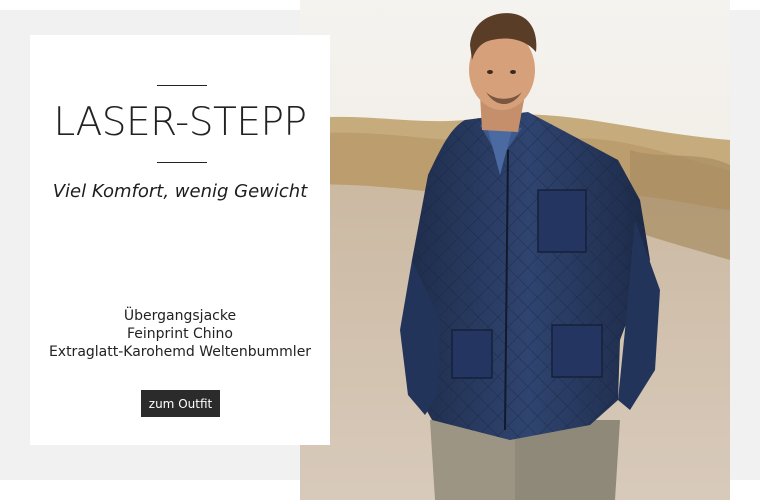  Describe the element at coordinates (180, 122) in the screenshot. I see `headline: LASER-STEPP` at that location.